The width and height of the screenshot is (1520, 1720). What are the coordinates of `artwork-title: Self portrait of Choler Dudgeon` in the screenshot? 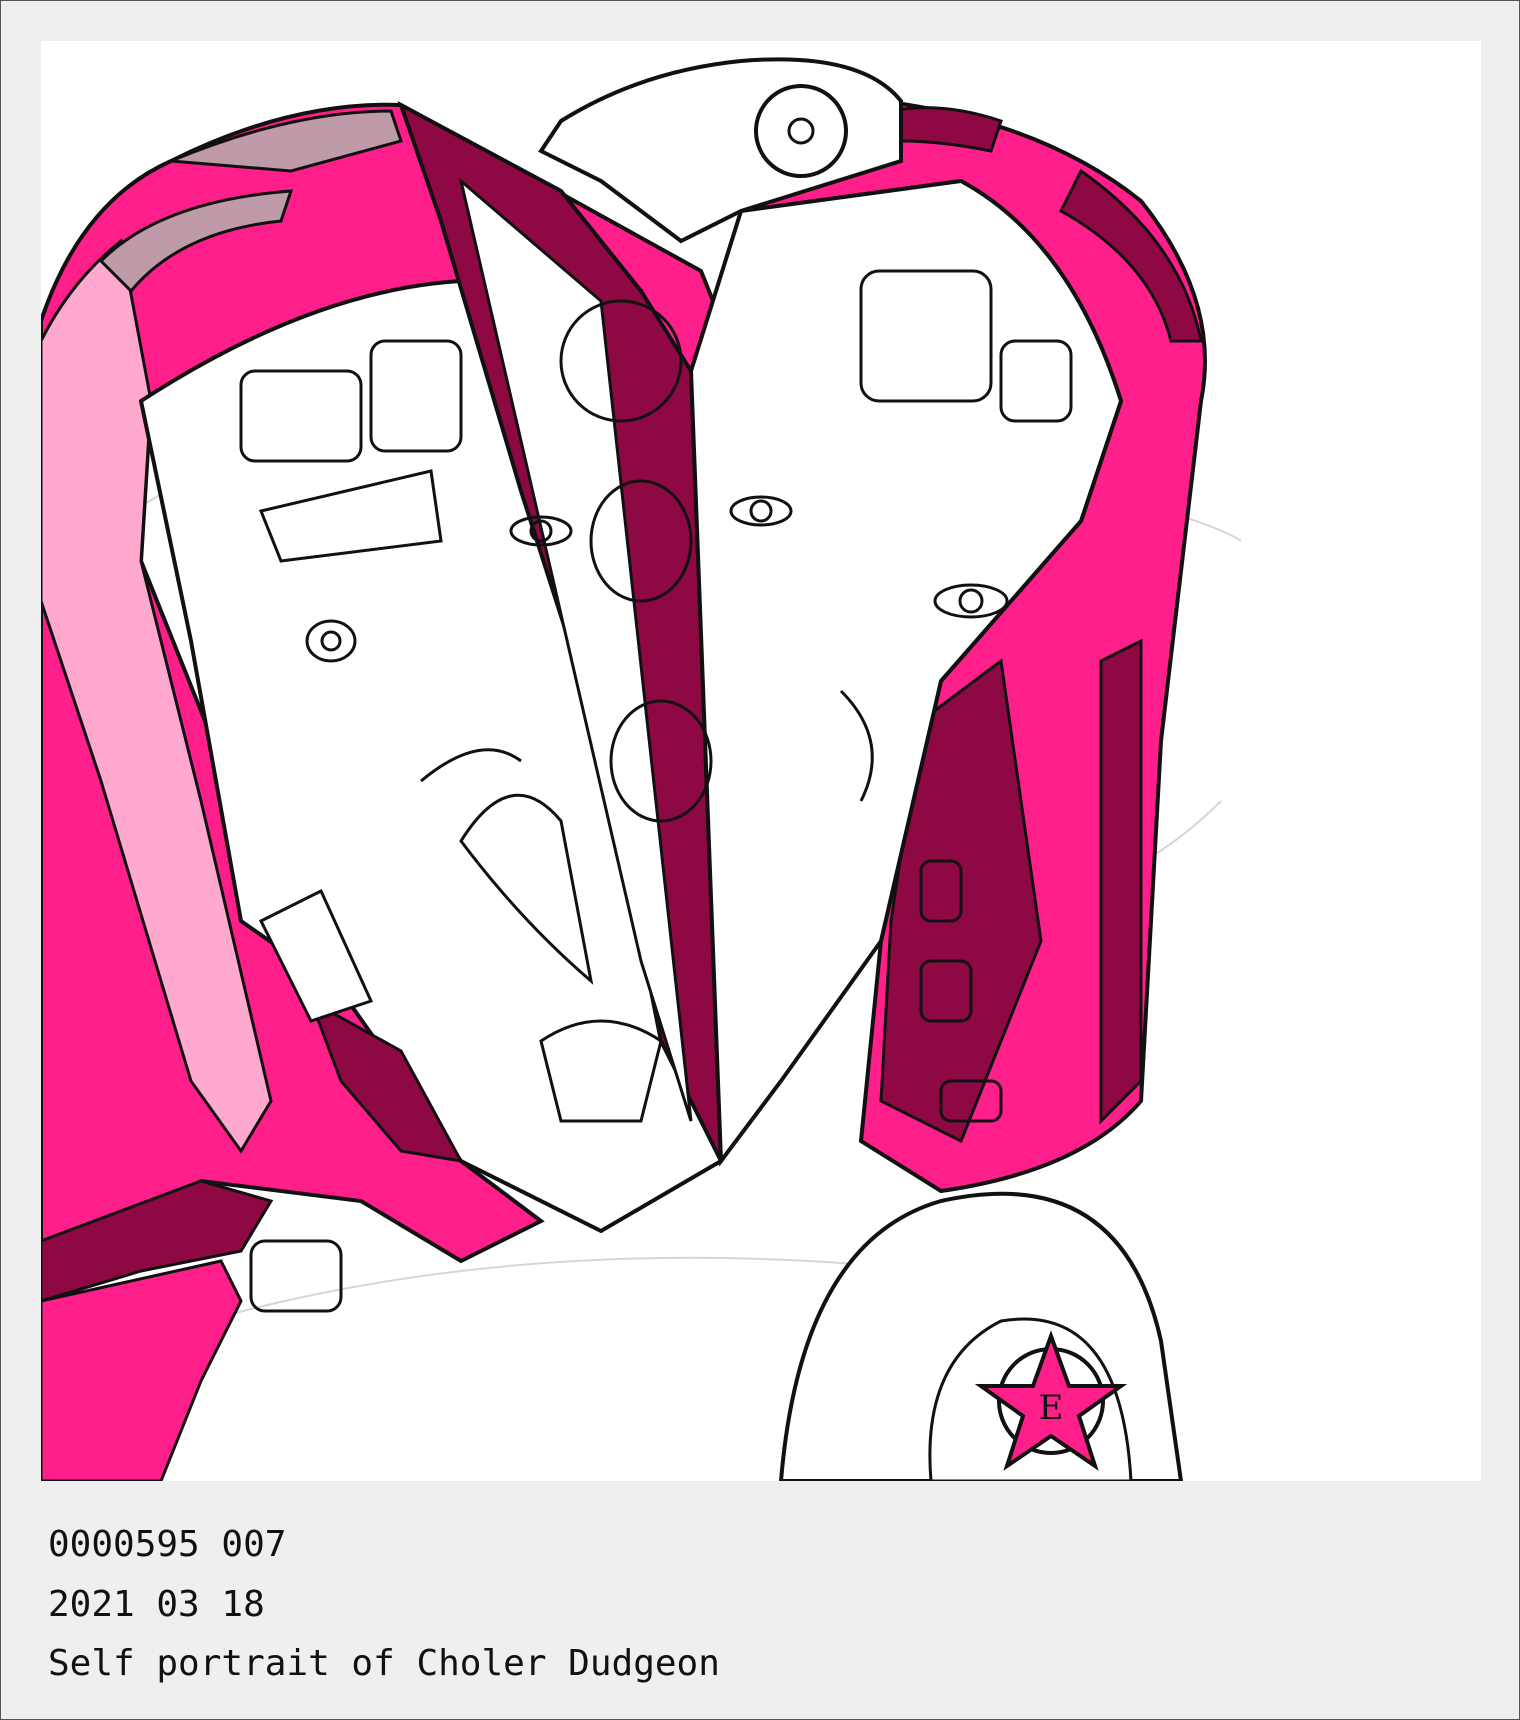 It's located at (384, 1663).